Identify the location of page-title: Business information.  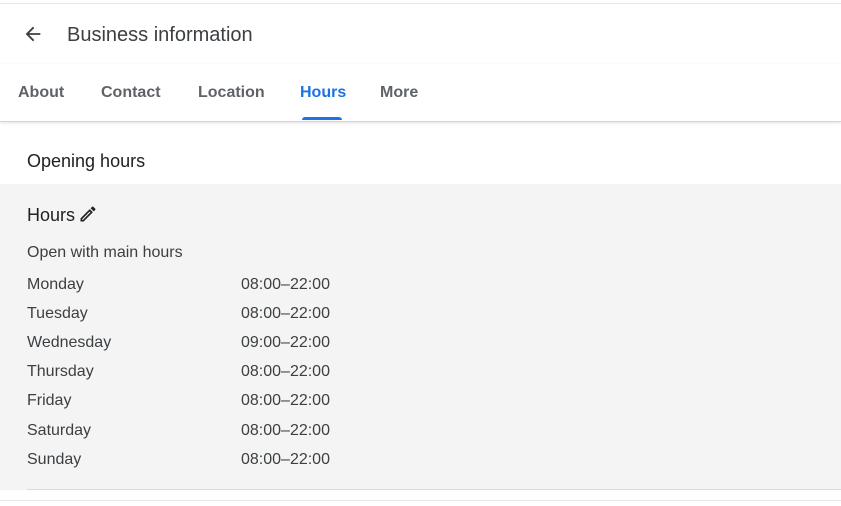
(160, 35).